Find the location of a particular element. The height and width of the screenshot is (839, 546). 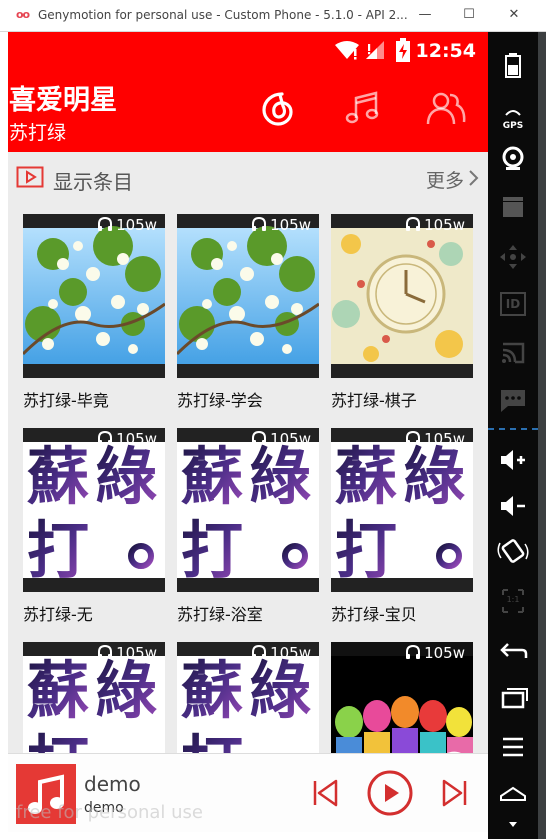

album-card: 蘇綠打 105w 苏打绿-宝贝 is located at coordinates (402, 528).